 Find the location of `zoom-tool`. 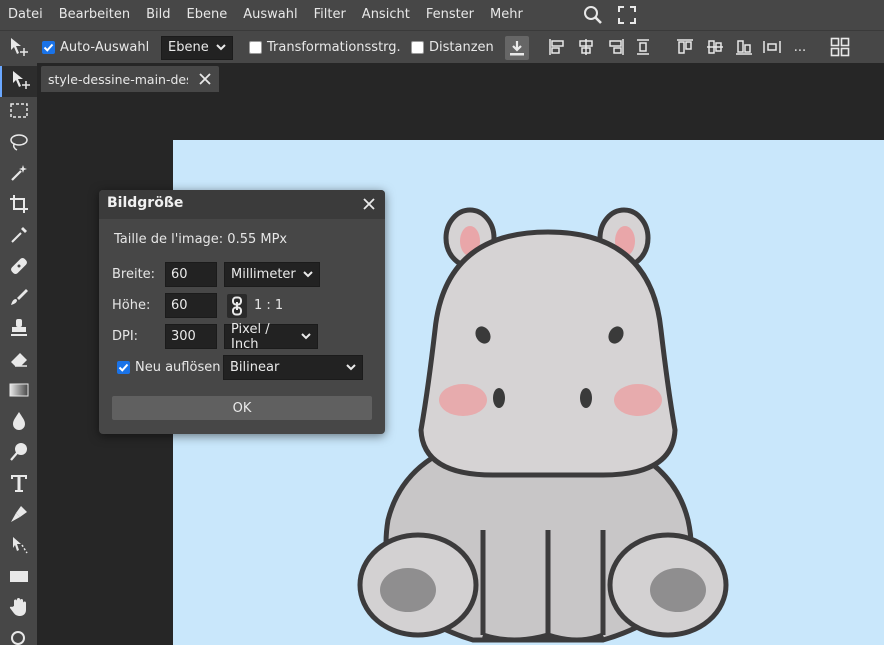

zoom-tool is located at coordinates (18, 634).